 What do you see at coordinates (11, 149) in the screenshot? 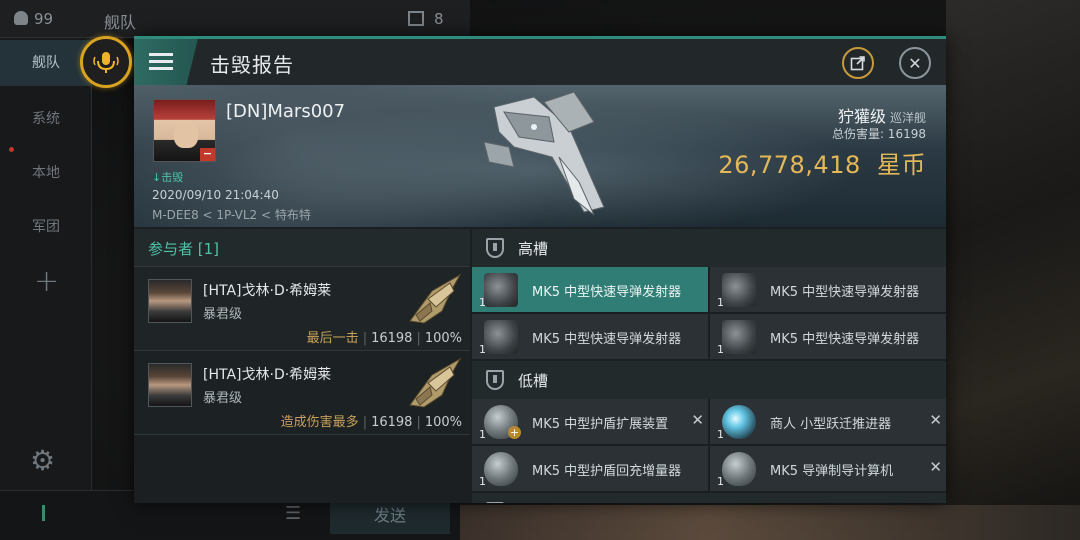
I see `unread-dot` at bounding box center [11, 149].